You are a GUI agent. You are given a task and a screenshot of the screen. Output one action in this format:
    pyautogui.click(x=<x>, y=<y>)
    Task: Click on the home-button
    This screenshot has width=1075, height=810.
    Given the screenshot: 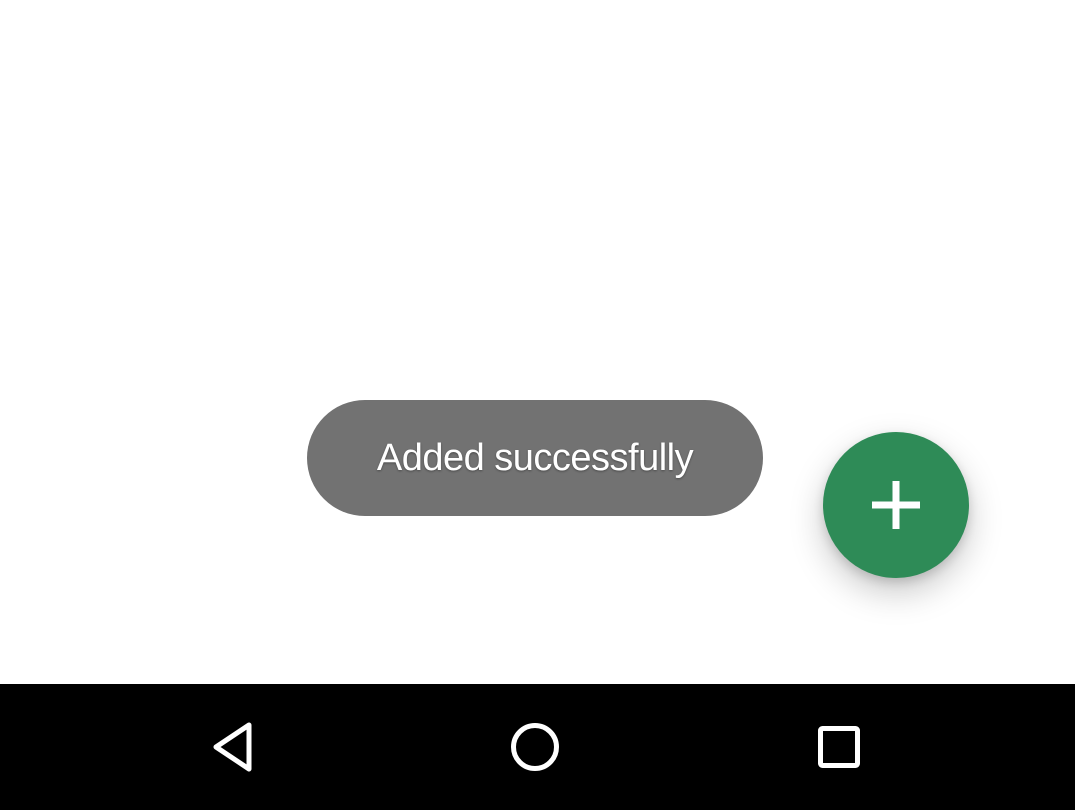 What is the action you would take?
    pyautogui.click(x=535, y=747)
    